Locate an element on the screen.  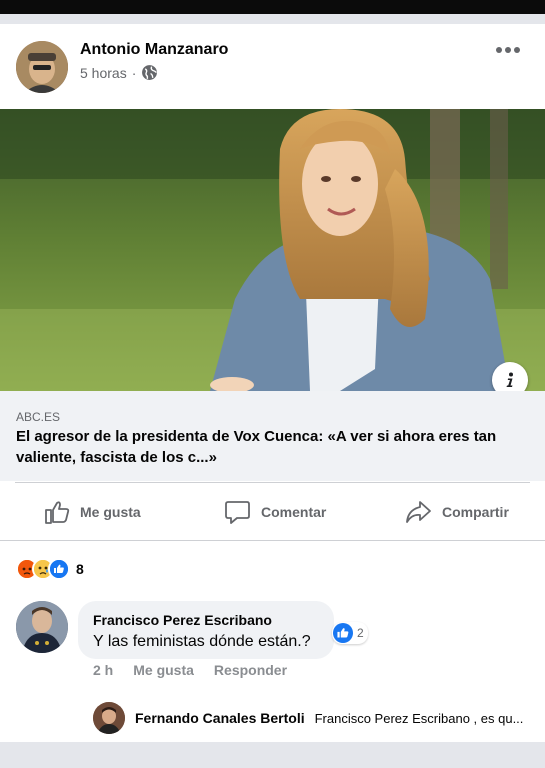
thumbs-up-icon is located at coordinates (57, 512).